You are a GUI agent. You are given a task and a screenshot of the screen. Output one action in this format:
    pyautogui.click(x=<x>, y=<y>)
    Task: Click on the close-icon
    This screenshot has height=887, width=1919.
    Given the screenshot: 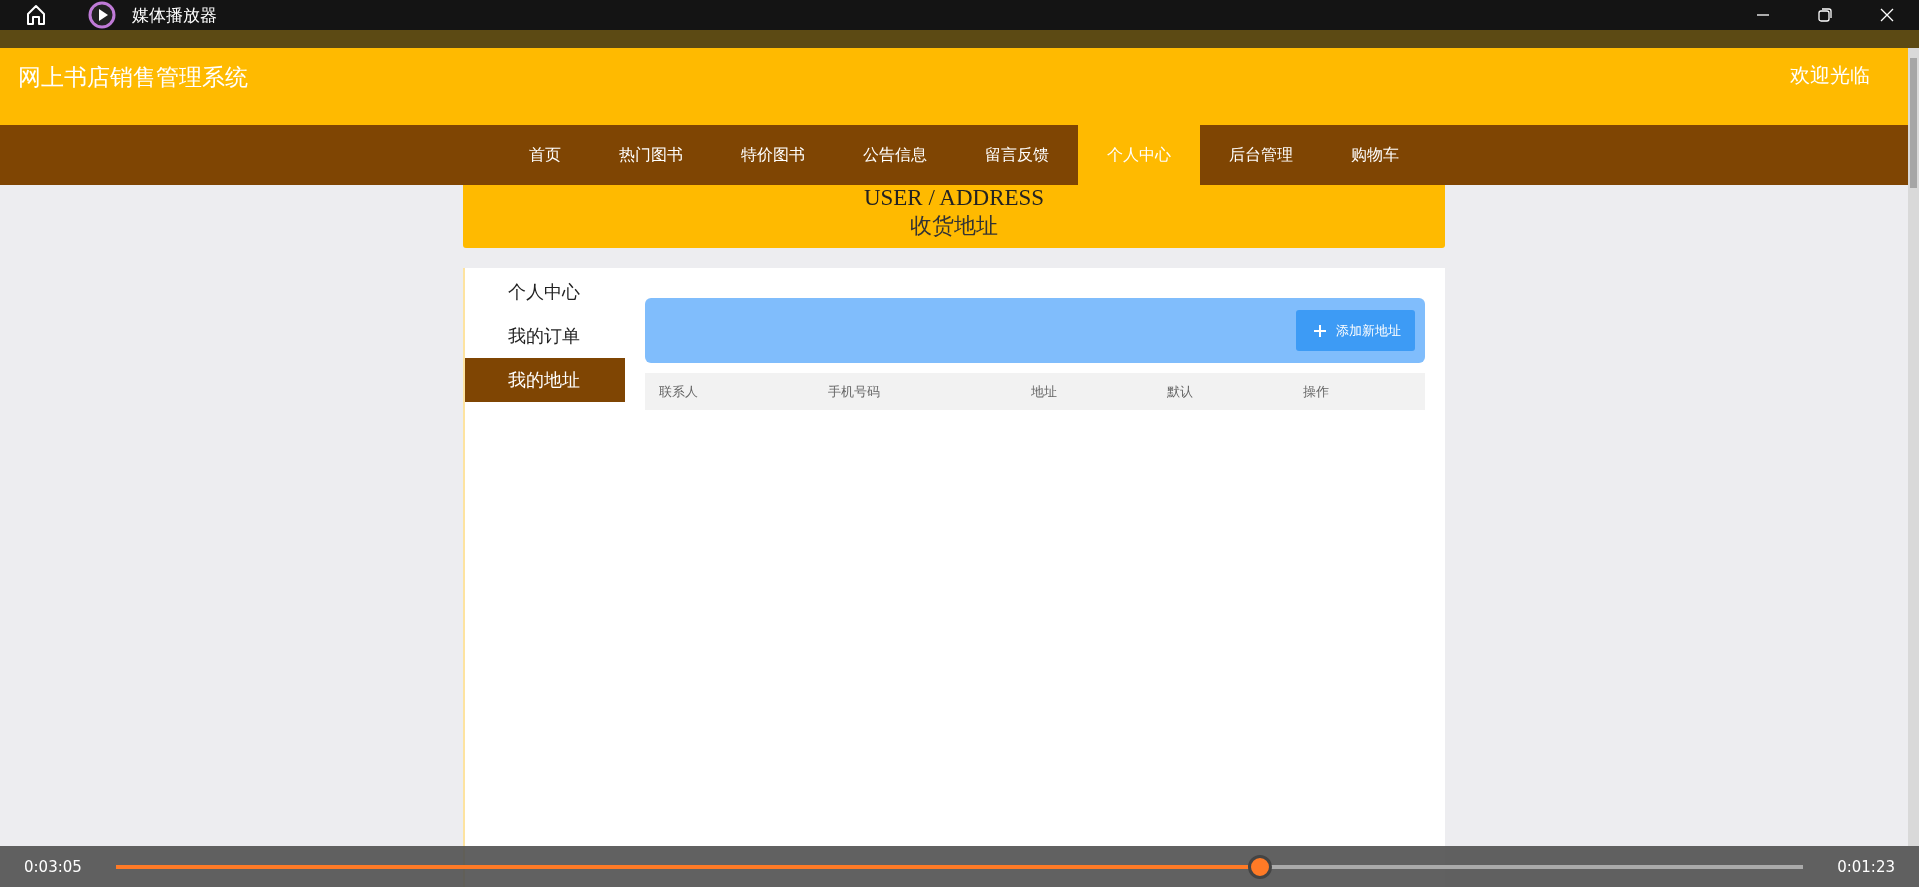 What is the action you would take?
    pyautogui.click(x=1887, y=15)
    